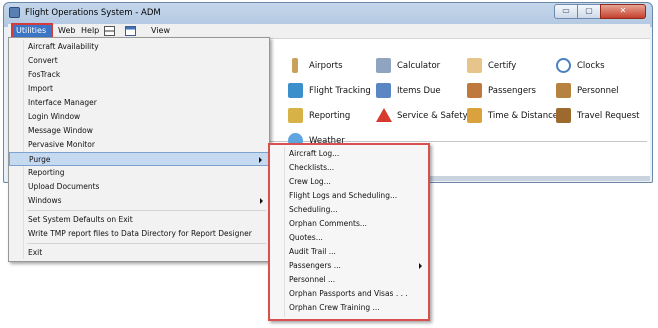 This screenshot has width=658, height=328. Describe the element at coordinates (130, 31) in the screenshot. I see `calendar-icon` at that location.